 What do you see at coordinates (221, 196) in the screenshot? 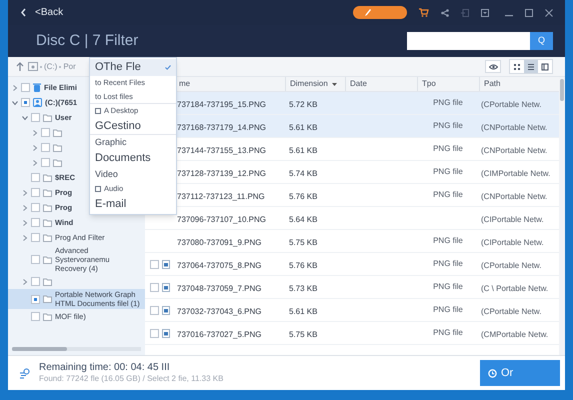
I see `file-name: 737112-737123_11.PNG` at bounding box center [221, 196].